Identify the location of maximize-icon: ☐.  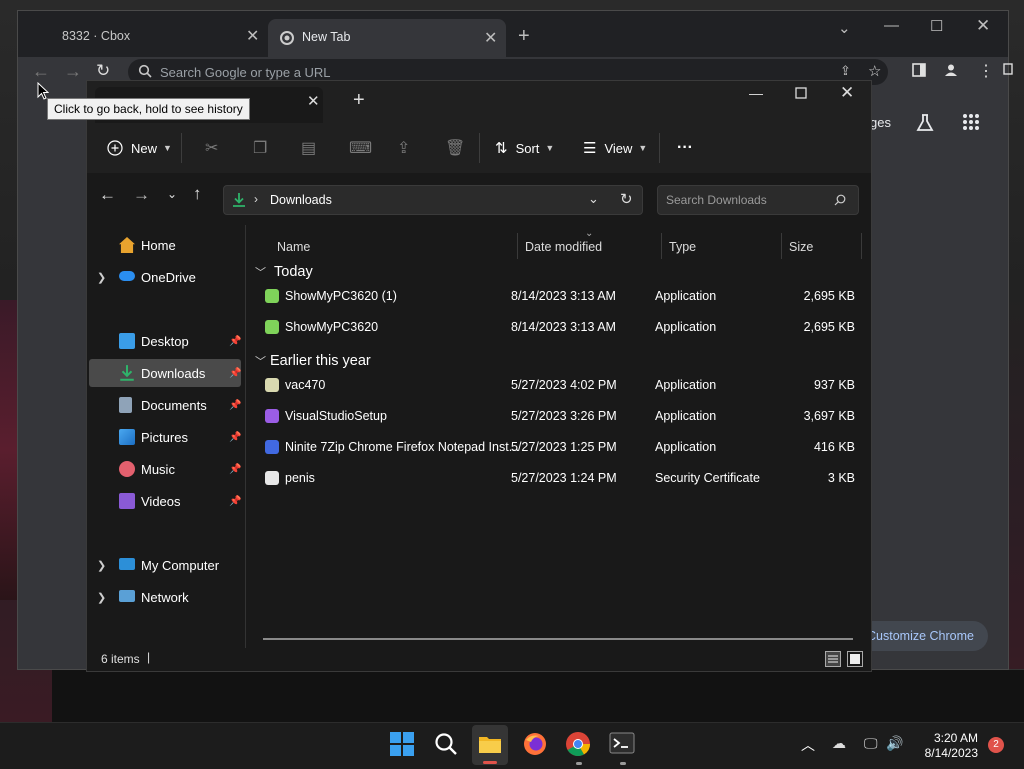
(936, 26).